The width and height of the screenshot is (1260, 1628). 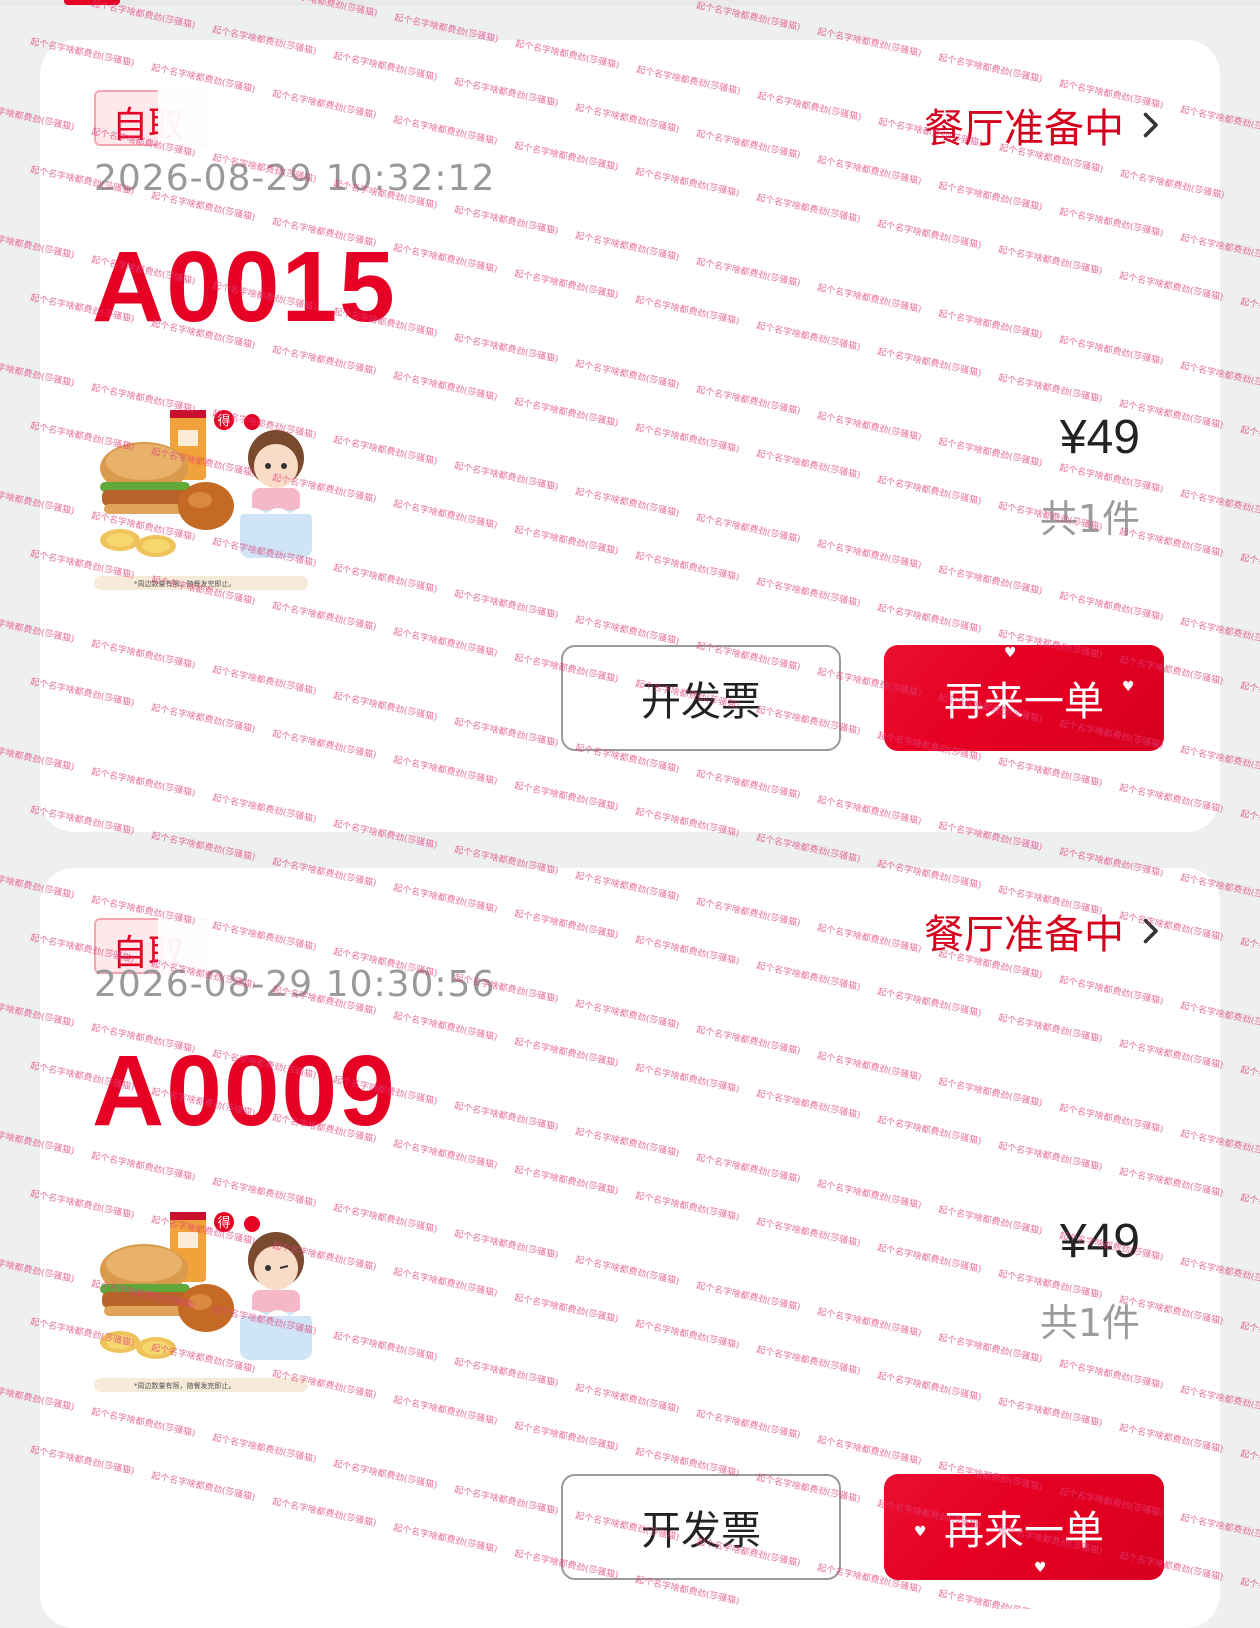 What do you see at coordinates (295, 178) in the screenshot?
I see `order-datetime: 2026-08-29 10:32:12` at bounding box center [295, 178].